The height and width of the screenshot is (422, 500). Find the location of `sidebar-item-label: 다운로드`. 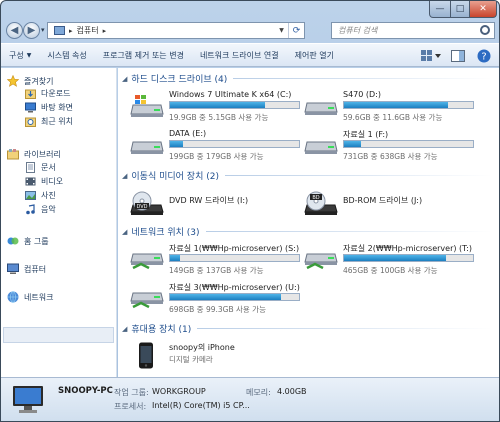

sidebar-item-label: 다운로드 is located at coordinates (56, 93).